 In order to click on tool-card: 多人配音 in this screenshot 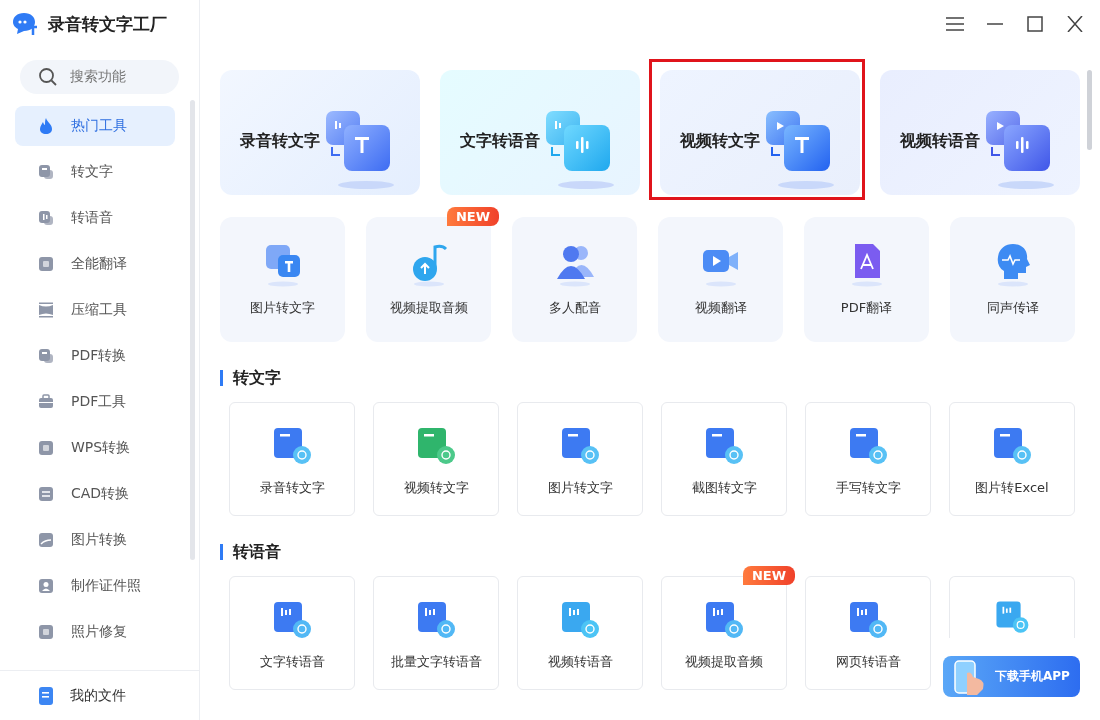, I will do `click(574, 279)`.